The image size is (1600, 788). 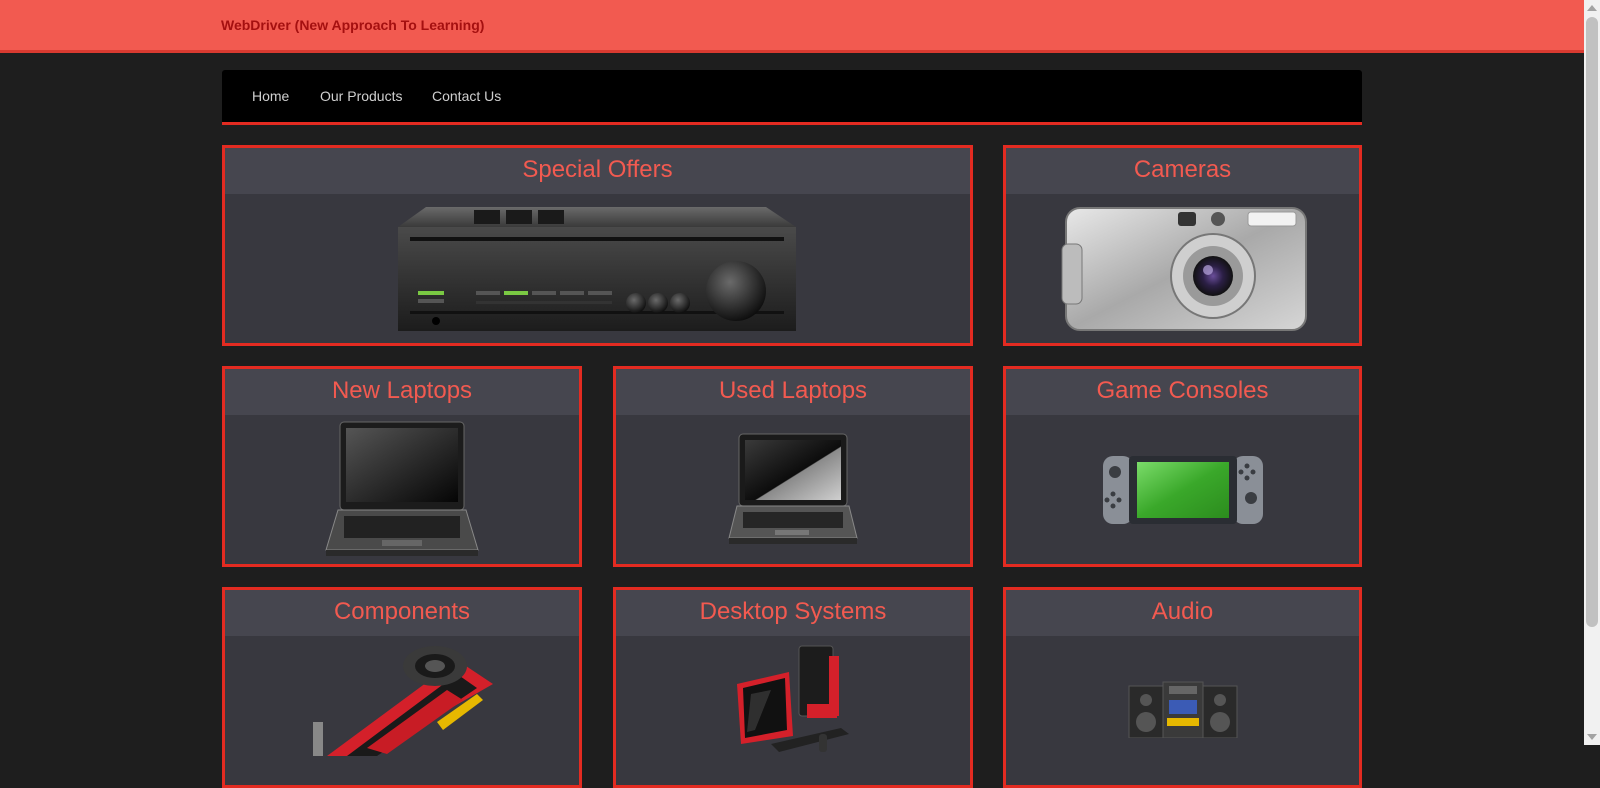 I want to click on product-card-audio: Audio, so click(x=1182, y=687).